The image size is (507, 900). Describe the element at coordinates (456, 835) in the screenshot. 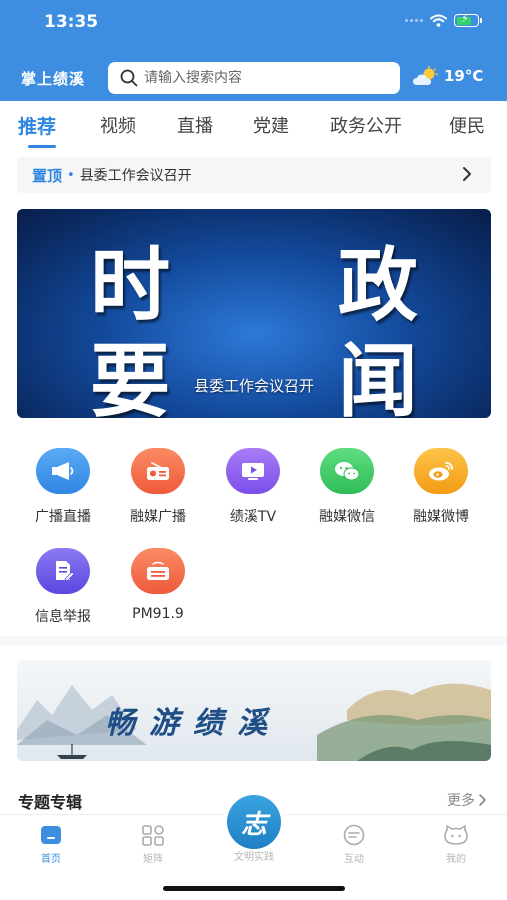

I see `profile-face-icon` at that location.